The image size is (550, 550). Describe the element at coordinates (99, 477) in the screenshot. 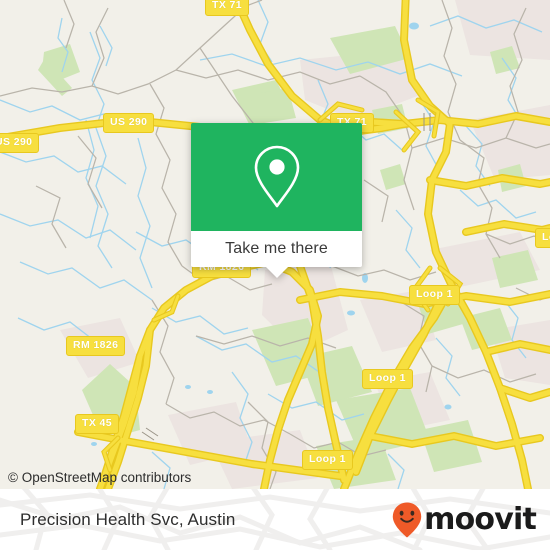

I see `osm-attribution: © OpenStreetMap contributors` at that location.